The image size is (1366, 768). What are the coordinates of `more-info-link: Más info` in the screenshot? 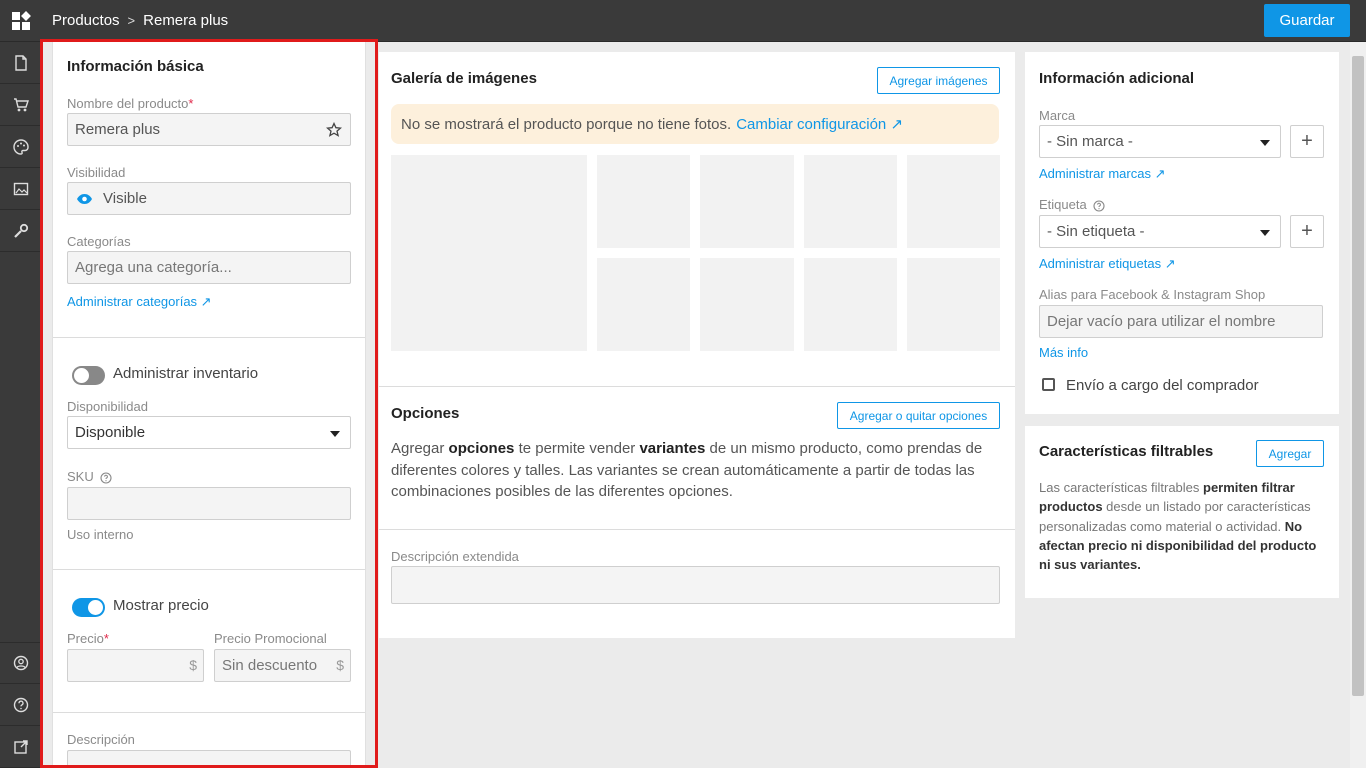 It's located at (1063, 352).